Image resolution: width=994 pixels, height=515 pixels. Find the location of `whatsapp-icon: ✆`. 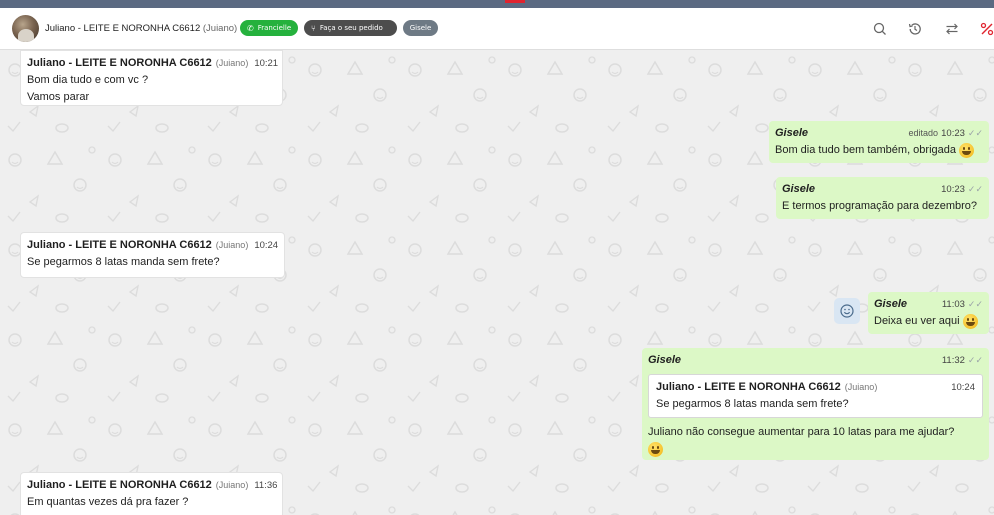

whatsapp-icon: ✆ is located at coordinates (250, 28).